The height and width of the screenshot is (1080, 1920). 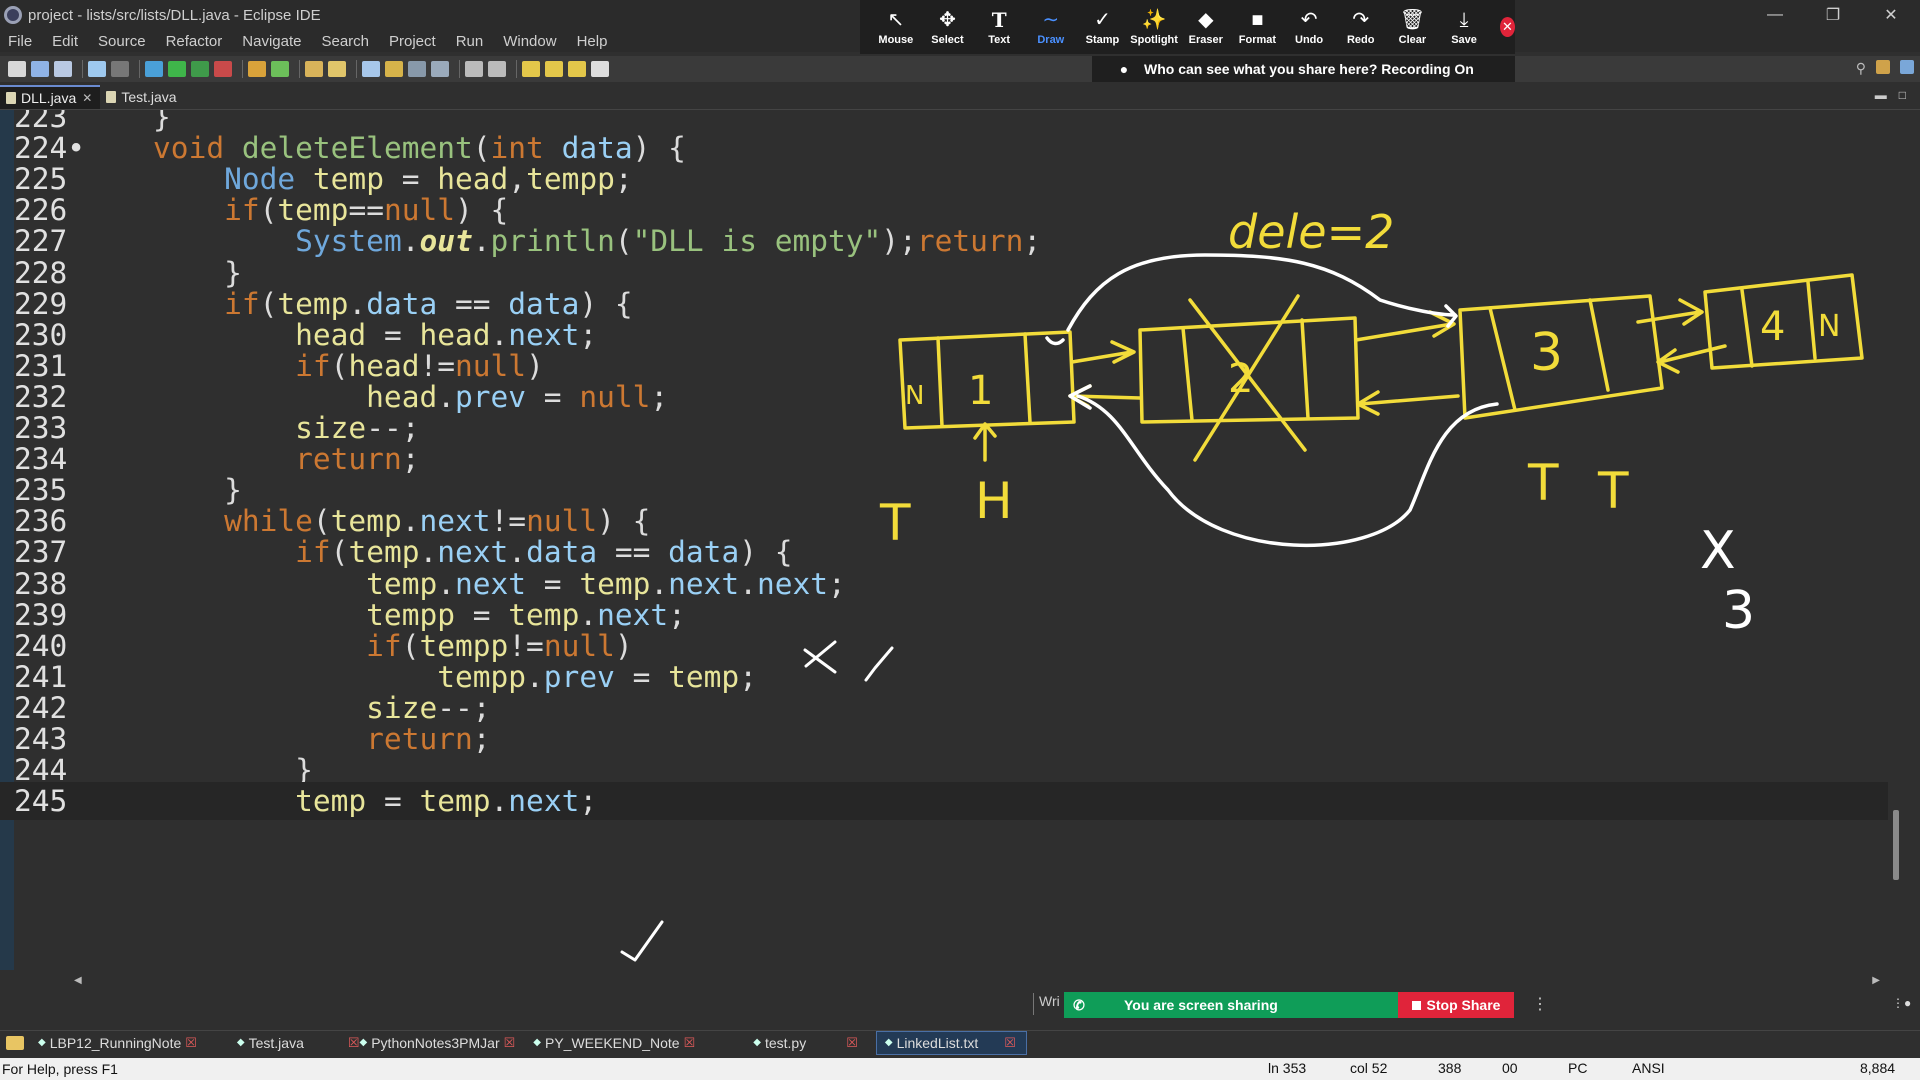 What do you see at coordinates (948, 27) in the screenshot?
I see `zoom-tool-select: ✥ Select` at bounding box center [948, 27].